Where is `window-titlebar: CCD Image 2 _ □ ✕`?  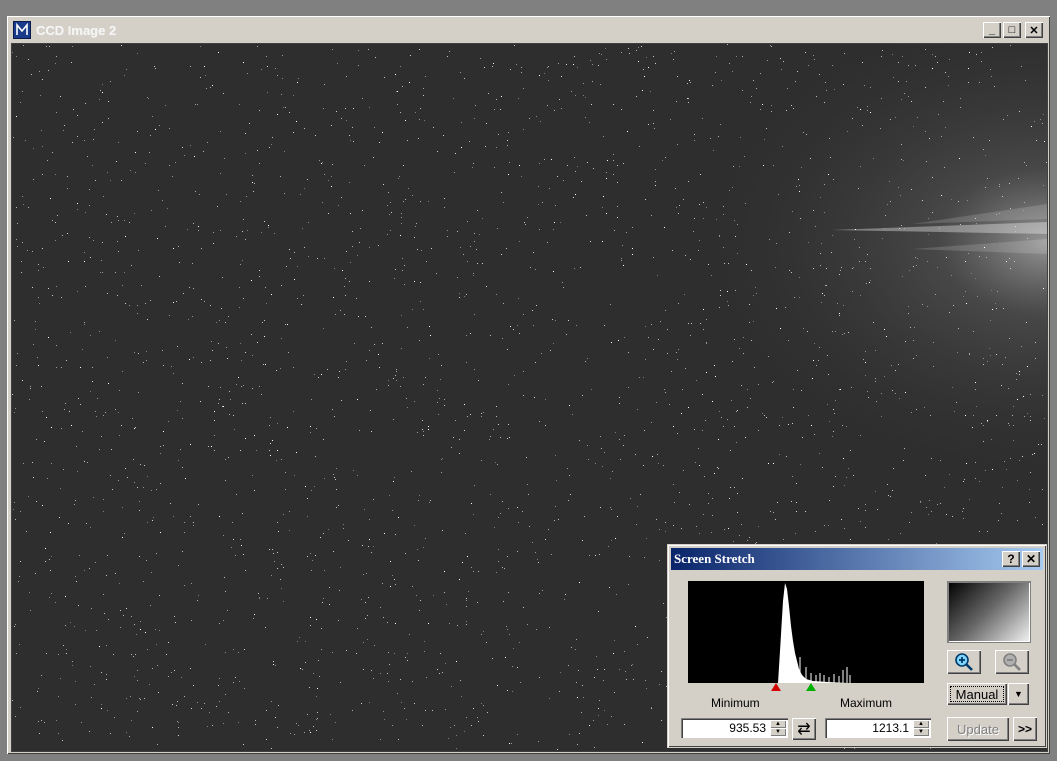
window-titlebar: CCD Image 2 _ □ ✕ is located at coordinates (528, 30).